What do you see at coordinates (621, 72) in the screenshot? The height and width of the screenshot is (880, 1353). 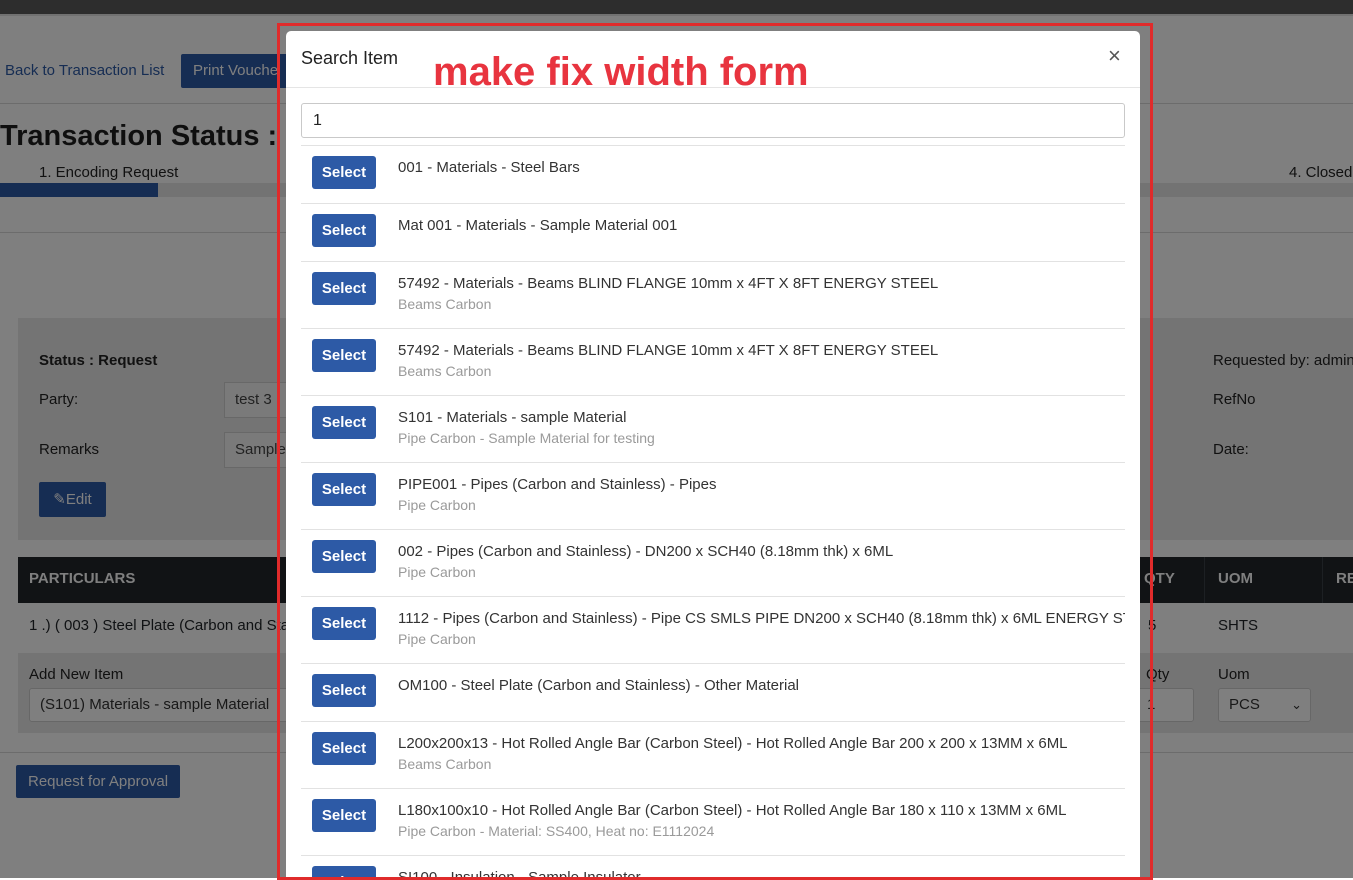 I see `annotation-text: make fix width form` at bounding box center [621, 72].